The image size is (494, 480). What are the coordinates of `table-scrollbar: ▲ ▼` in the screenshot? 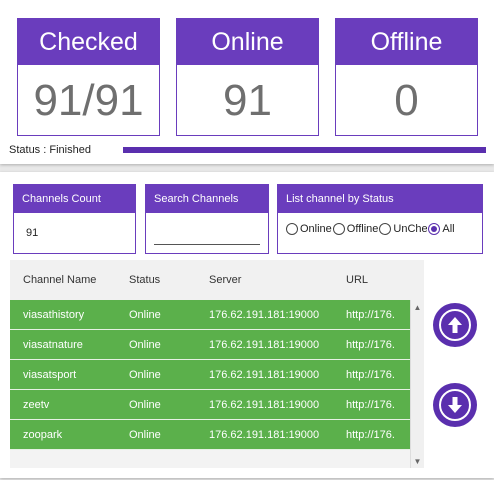 It's located at (417, 384).